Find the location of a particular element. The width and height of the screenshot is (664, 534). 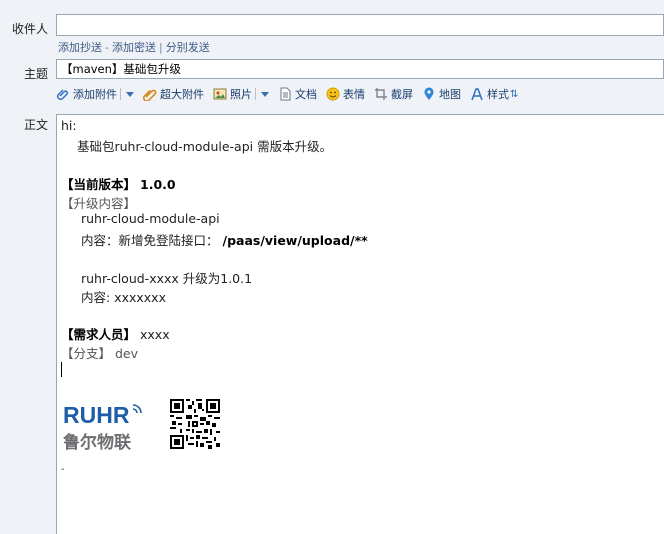

document-button: 文档 is located at coordinates (297, 94).